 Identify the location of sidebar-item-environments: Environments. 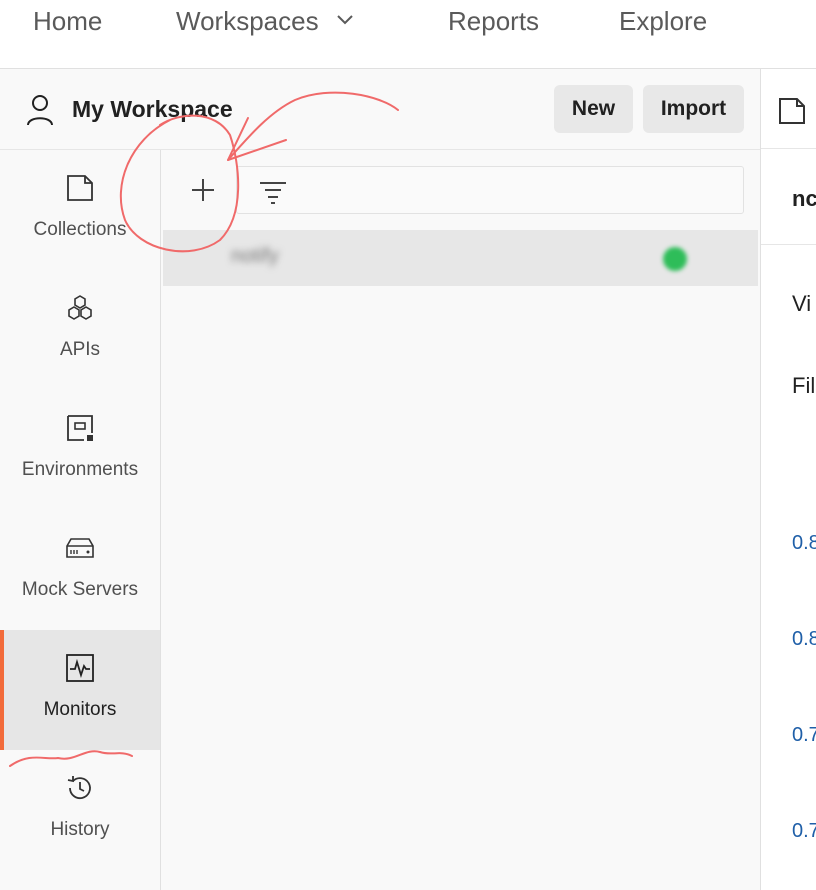
(80, 450).